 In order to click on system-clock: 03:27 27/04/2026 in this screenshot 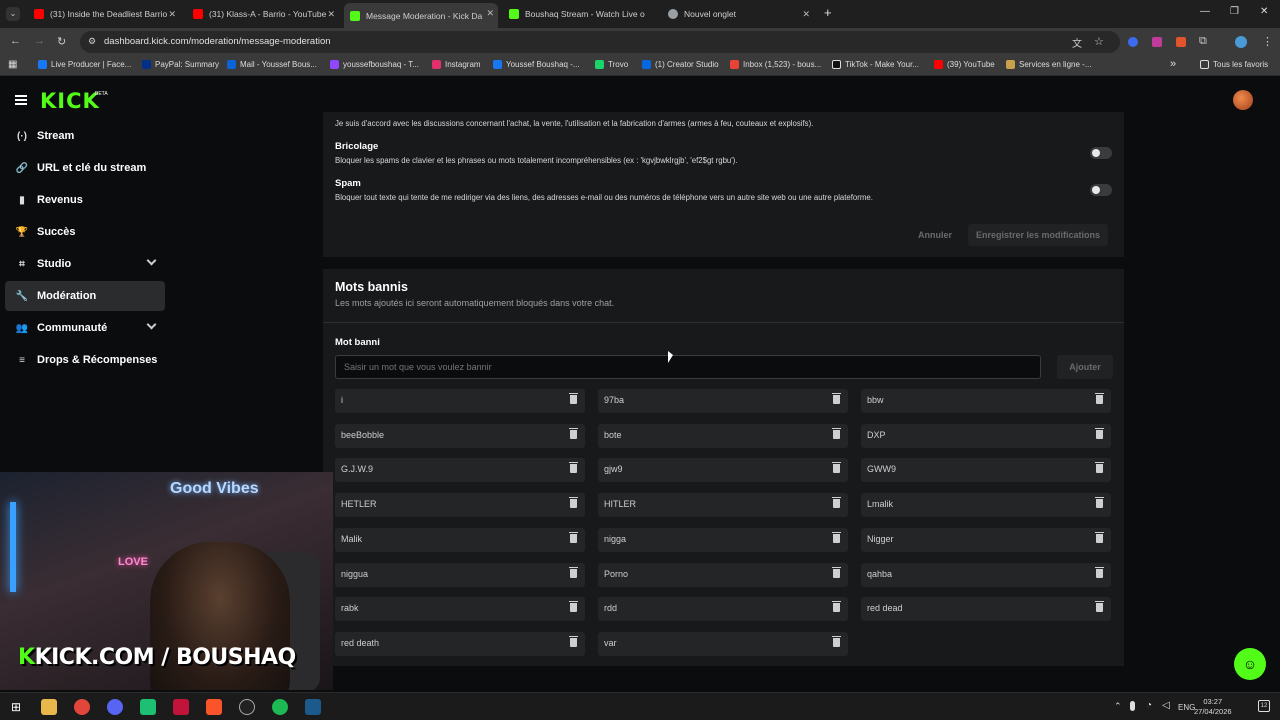, I will do `click(1213, 707)`.